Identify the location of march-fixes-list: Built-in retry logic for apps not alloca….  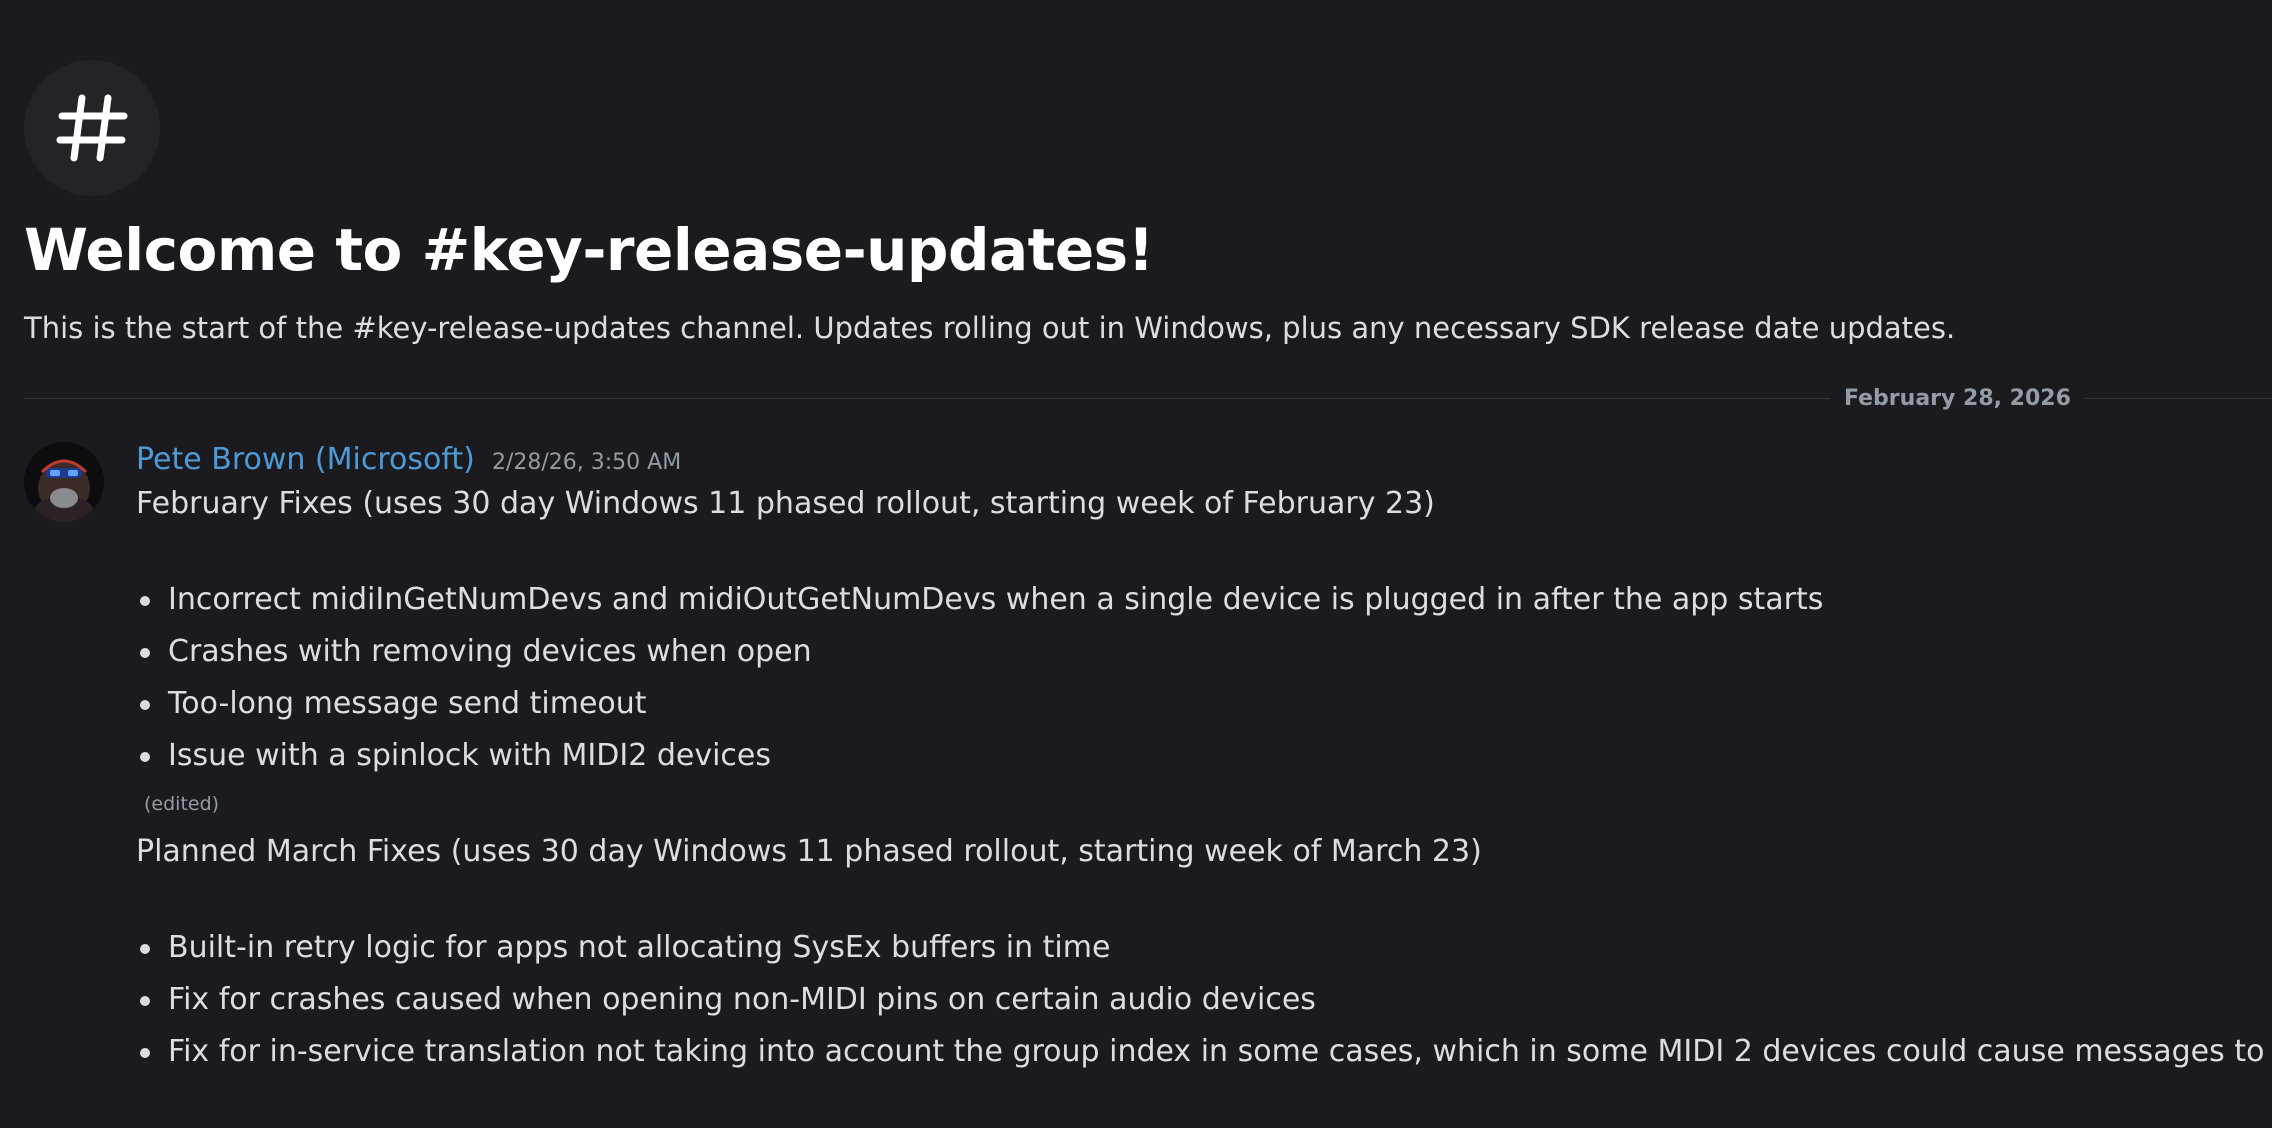
(1204, 1006).